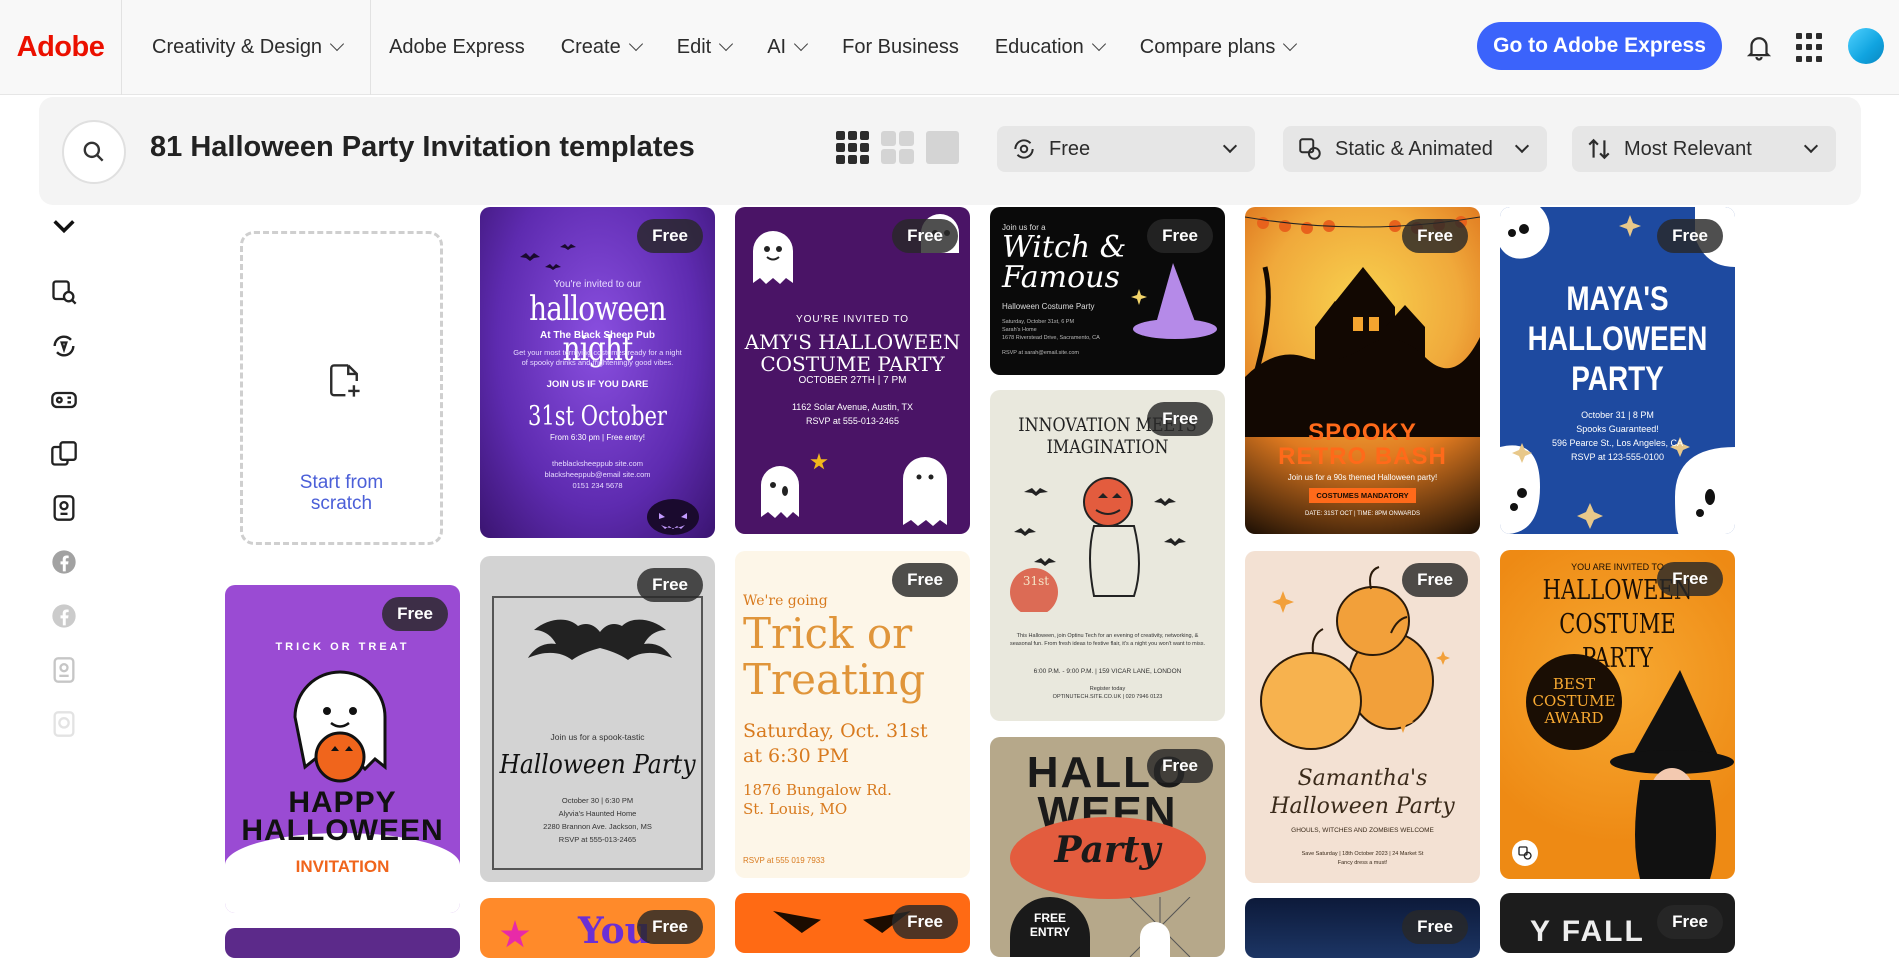 The width and height of the screenshot is (1899, 958). Describe the element at coordinates (1599, 46) in the screenshot. I see `go-to-adobe-express-button: Go to Adobe Express` at that location.